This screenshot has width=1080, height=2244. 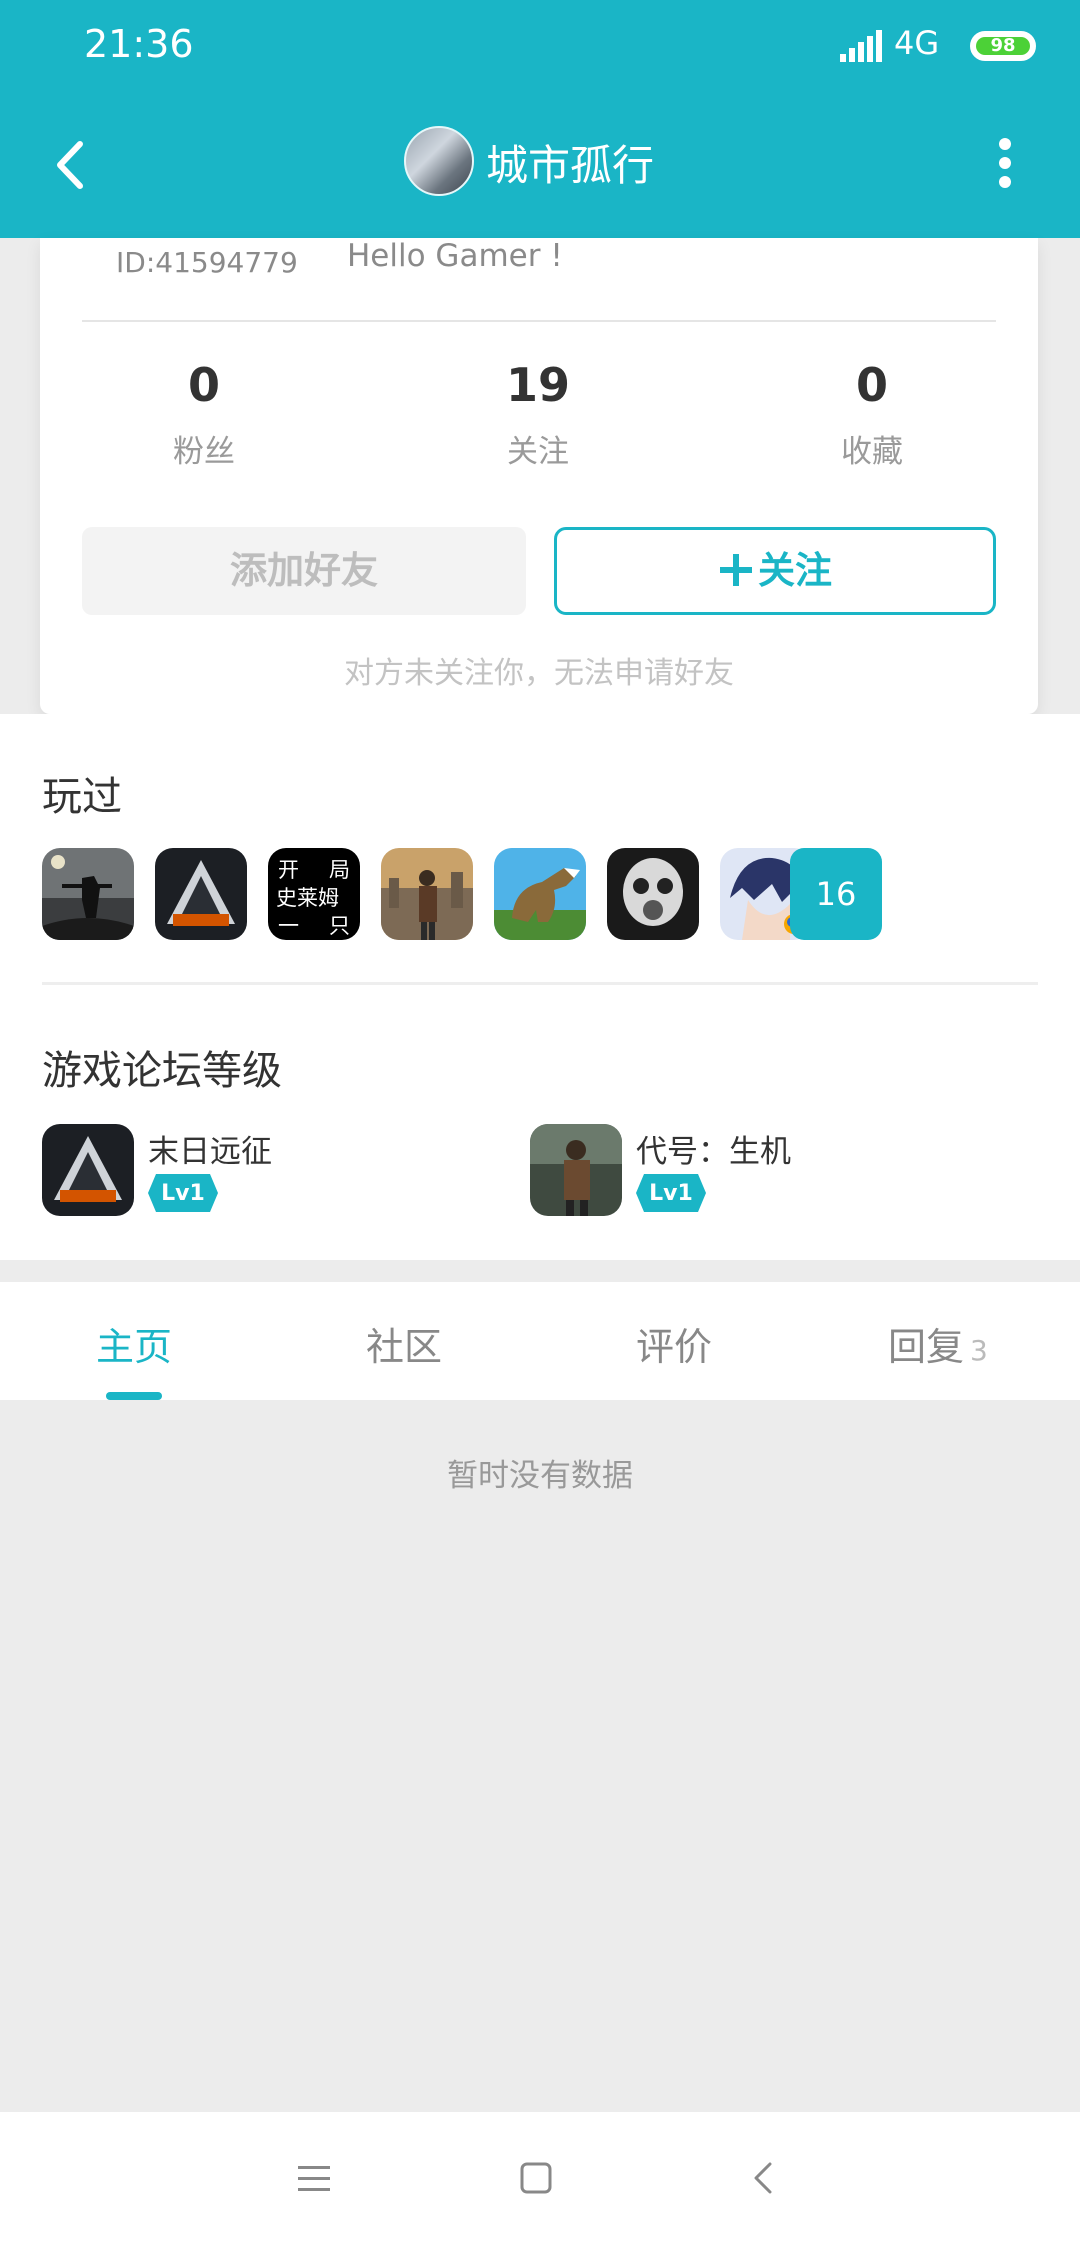 What do you see at coordinates (288, 870) in the screenshot?
I see `slime-icon-text-1: 开` at bounding box center [288, 870].